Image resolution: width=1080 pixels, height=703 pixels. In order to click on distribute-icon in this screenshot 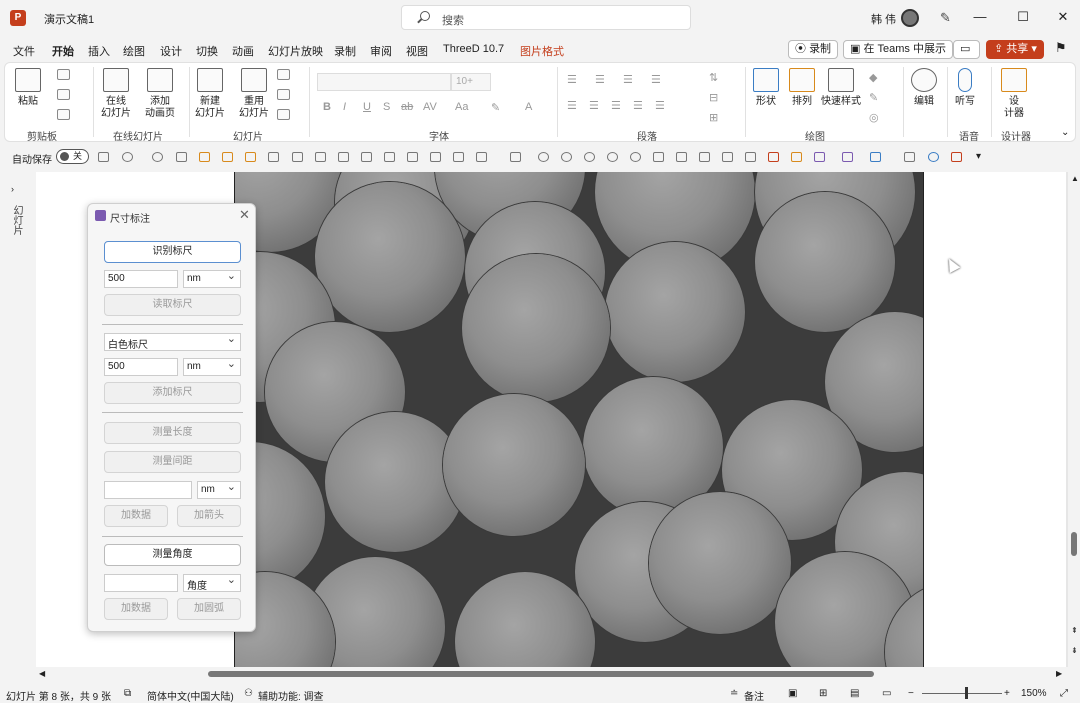, I will do `click(273, 157)`.